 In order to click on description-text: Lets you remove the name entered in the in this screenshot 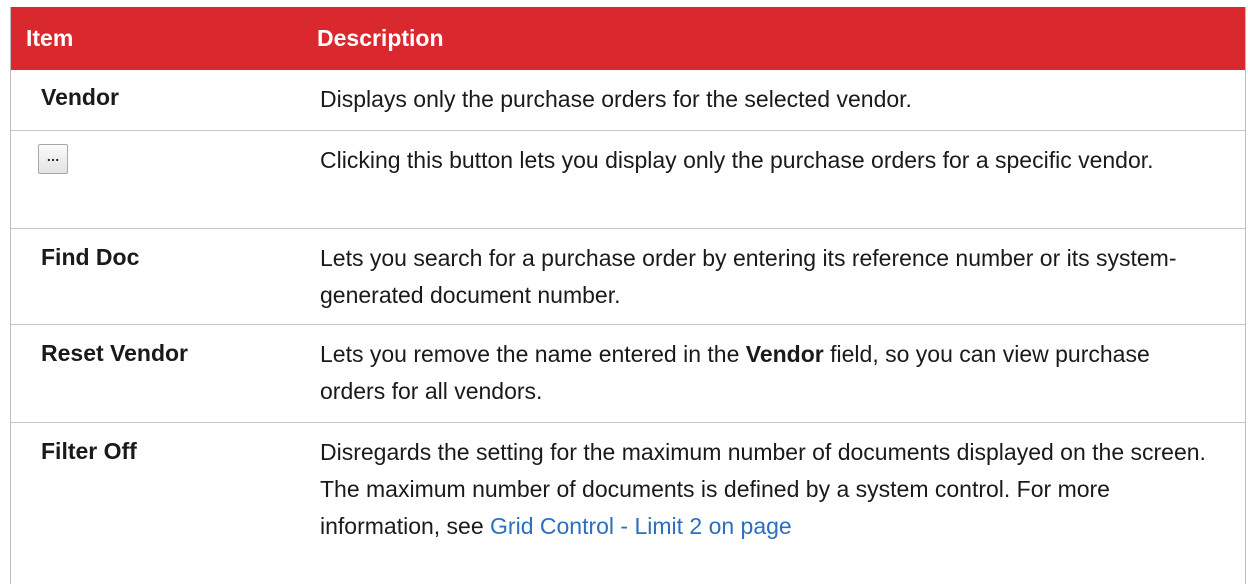, I will do `click(533, 354)`.